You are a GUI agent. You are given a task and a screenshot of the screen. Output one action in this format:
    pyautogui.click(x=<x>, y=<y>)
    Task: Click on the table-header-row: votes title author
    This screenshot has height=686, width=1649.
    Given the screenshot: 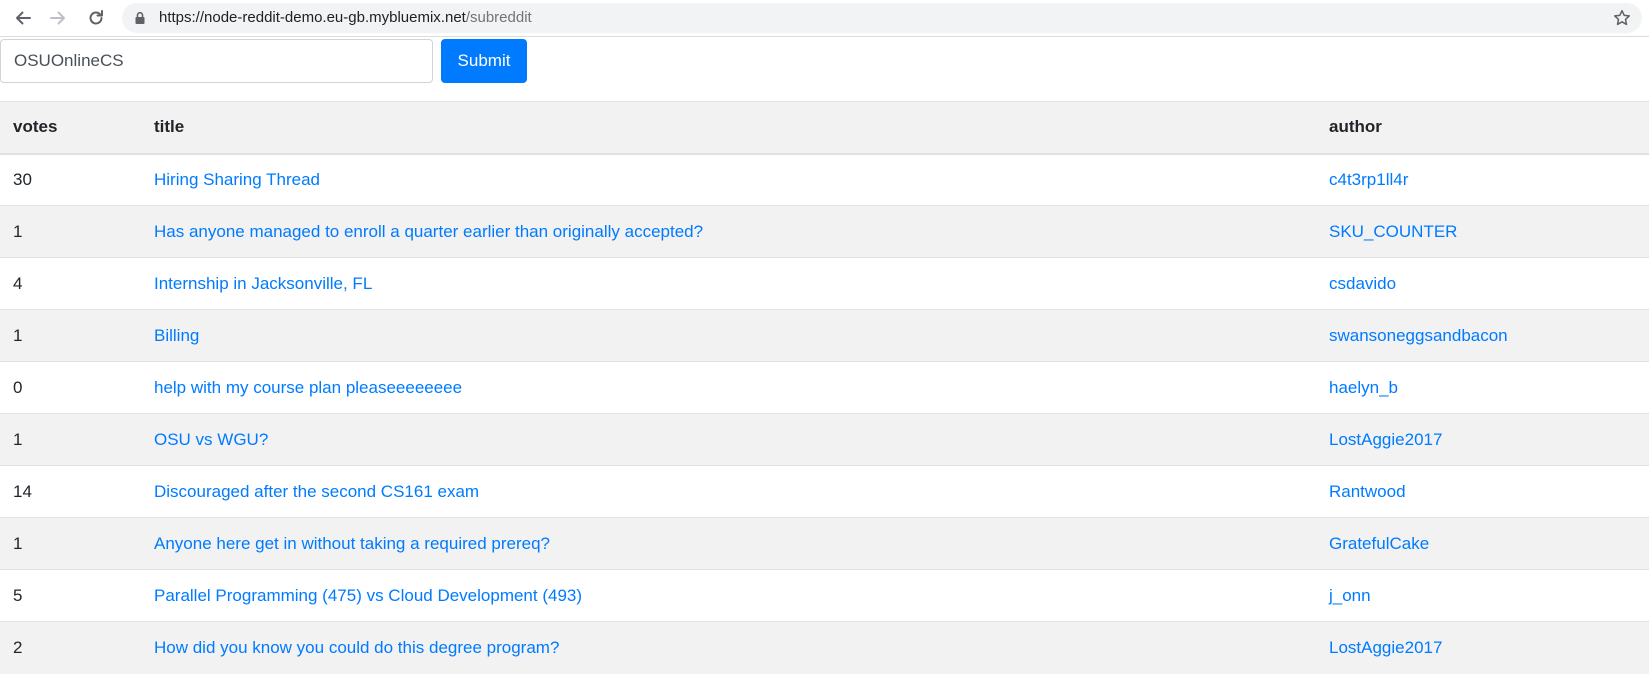 What is the action you would take?
    pyautogui.click(x=824, y=128)
    